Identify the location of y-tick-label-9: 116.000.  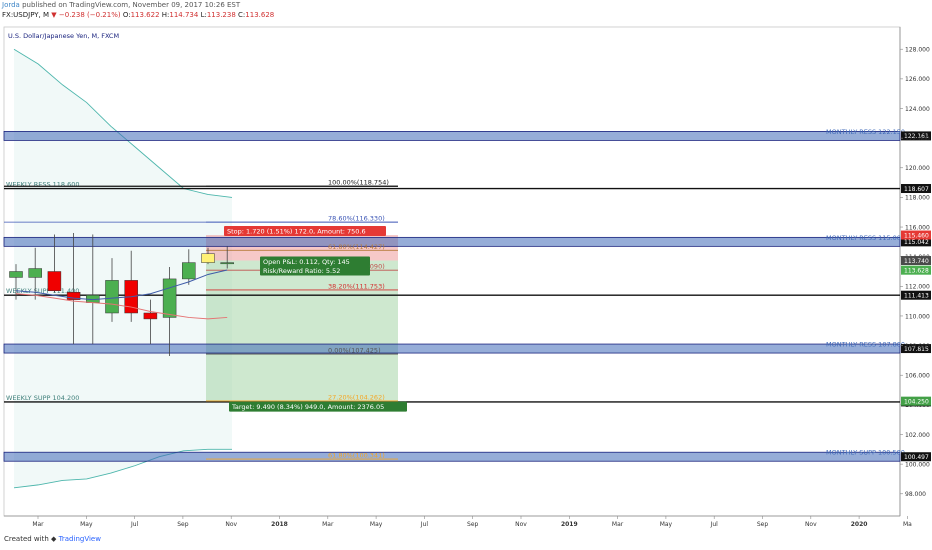
(917, 227).